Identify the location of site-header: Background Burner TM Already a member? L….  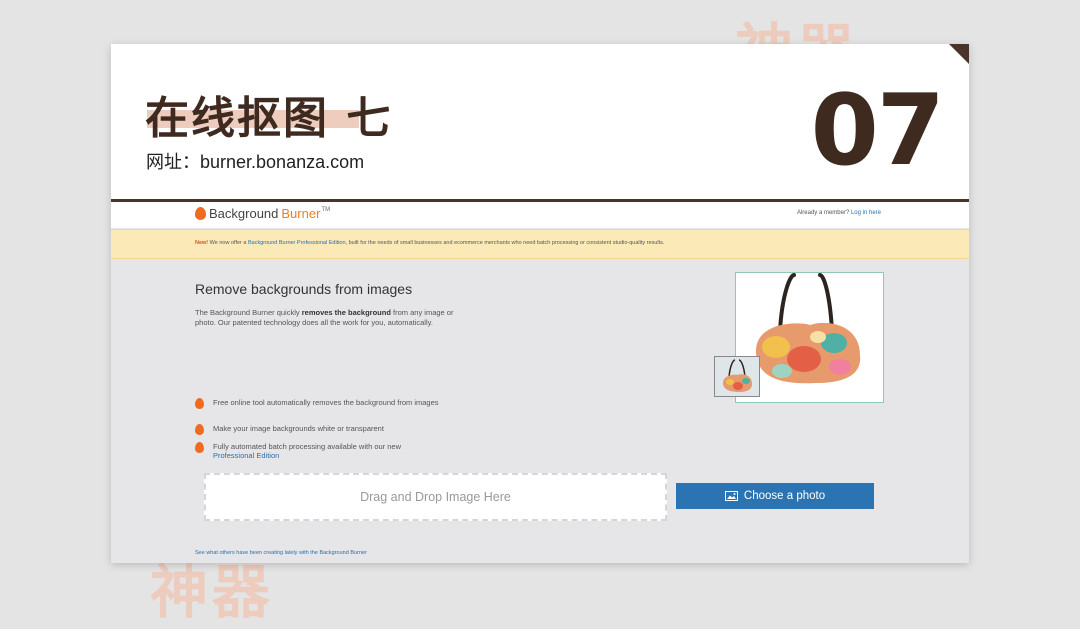
(540, 215).